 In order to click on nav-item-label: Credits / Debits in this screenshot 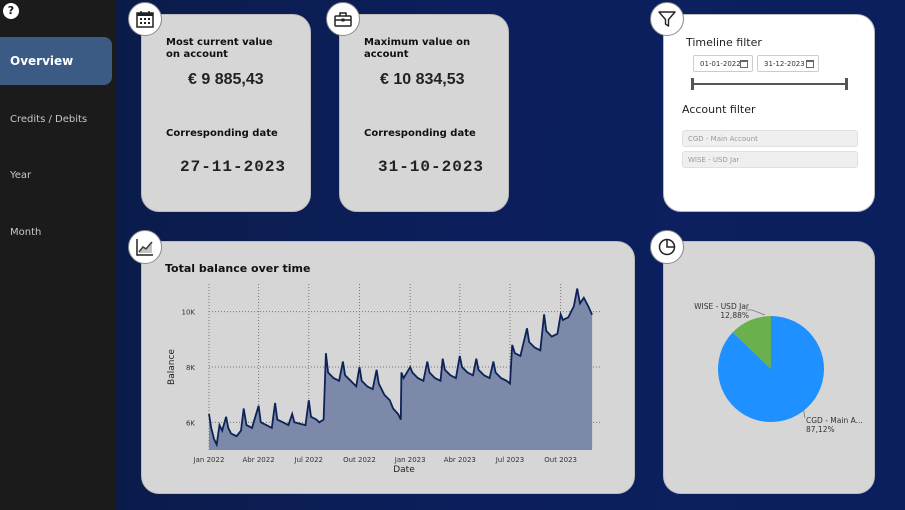, I will do `click(49, 119)`.